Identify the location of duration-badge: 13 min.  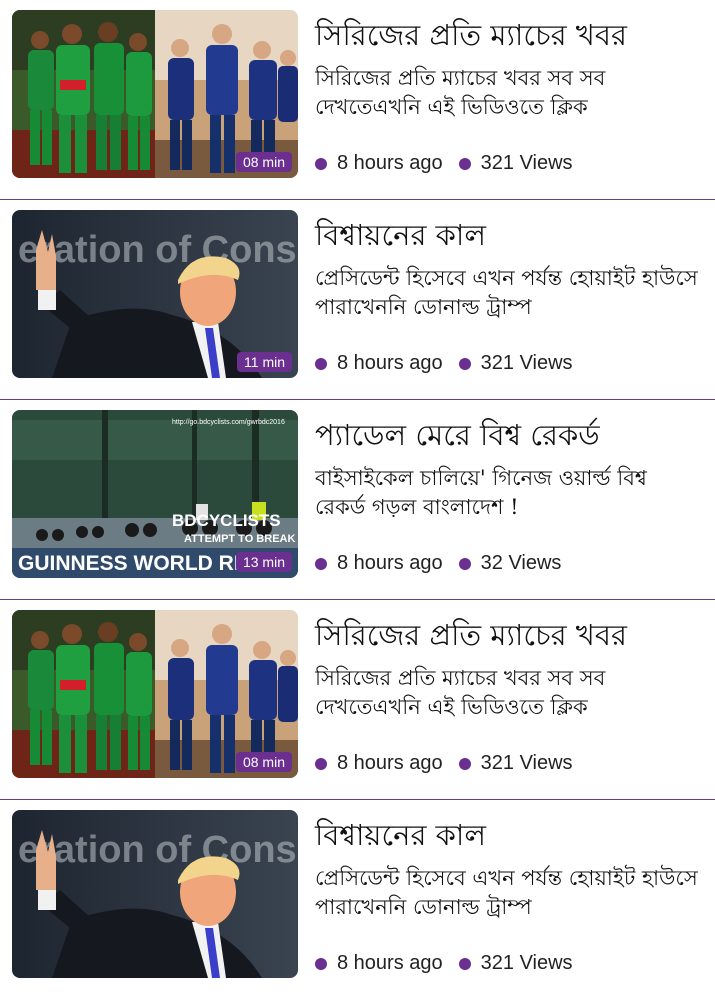
(263, 562).